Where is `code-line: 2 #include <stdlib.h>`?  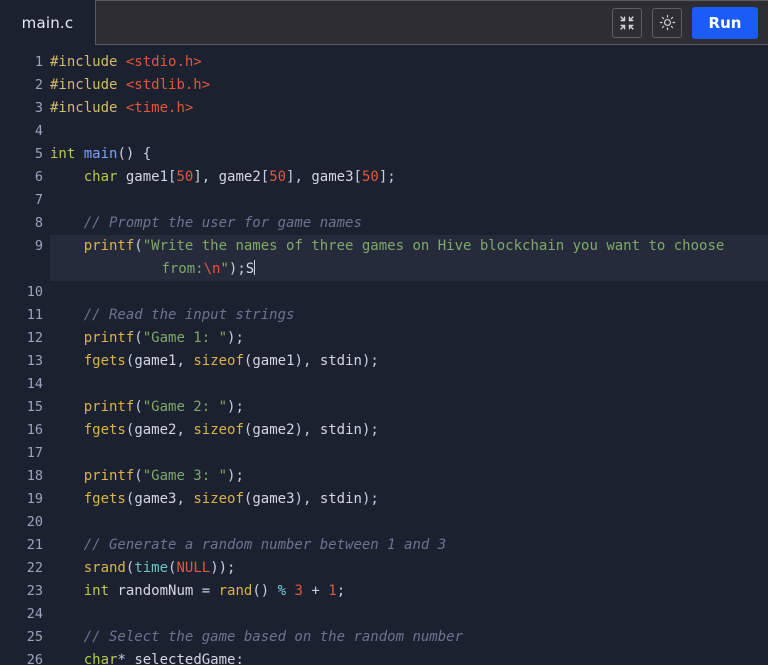 code-line: 2 #include <stdlib.h> is located at coordinates (384, 85).